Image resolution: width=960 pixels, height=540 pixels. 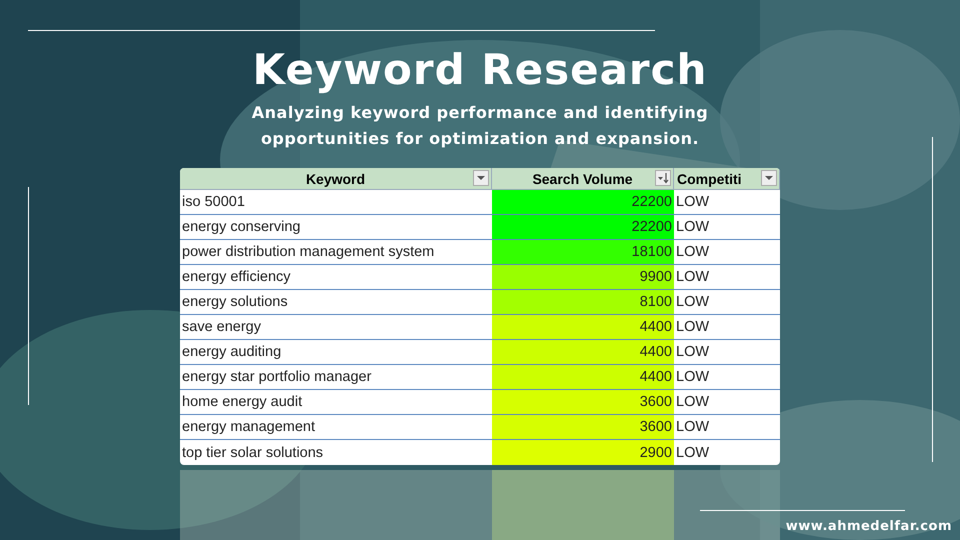 What do you see at coordinates (583, 302) in the screenshot?
I see `table-cell: 8100` at bounding box center [583, 302].